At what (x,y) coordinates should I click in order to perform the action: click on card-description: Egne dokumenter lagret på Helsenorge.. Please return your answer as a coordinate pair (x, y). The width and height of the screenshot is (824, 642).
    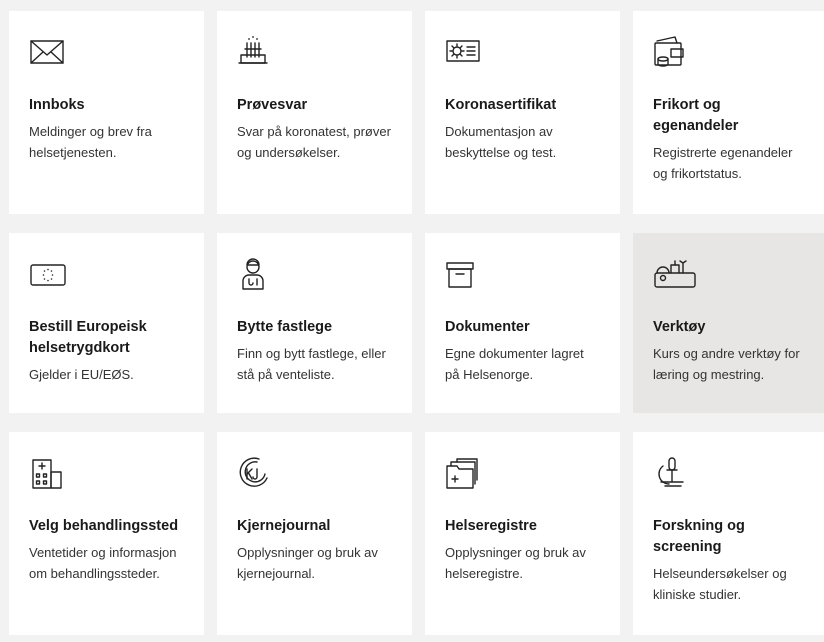
    Looking at the image, I should click on (514, 364).